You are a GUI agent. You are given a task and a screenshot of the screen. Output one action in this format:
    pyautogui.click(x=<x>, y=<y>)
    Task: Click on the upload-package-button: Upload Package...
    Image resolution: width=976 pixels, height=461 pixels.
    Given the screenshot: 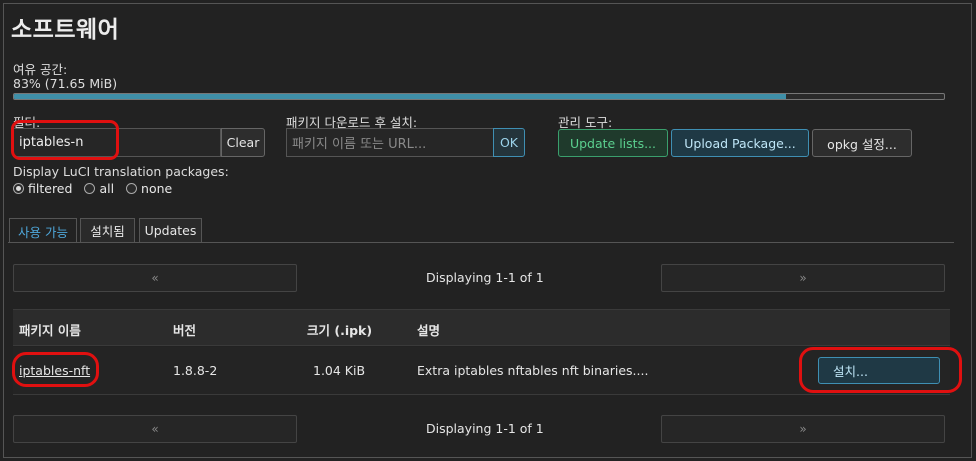 What is the action you would take?
    pyautogui.click(x=740, y=143)
    